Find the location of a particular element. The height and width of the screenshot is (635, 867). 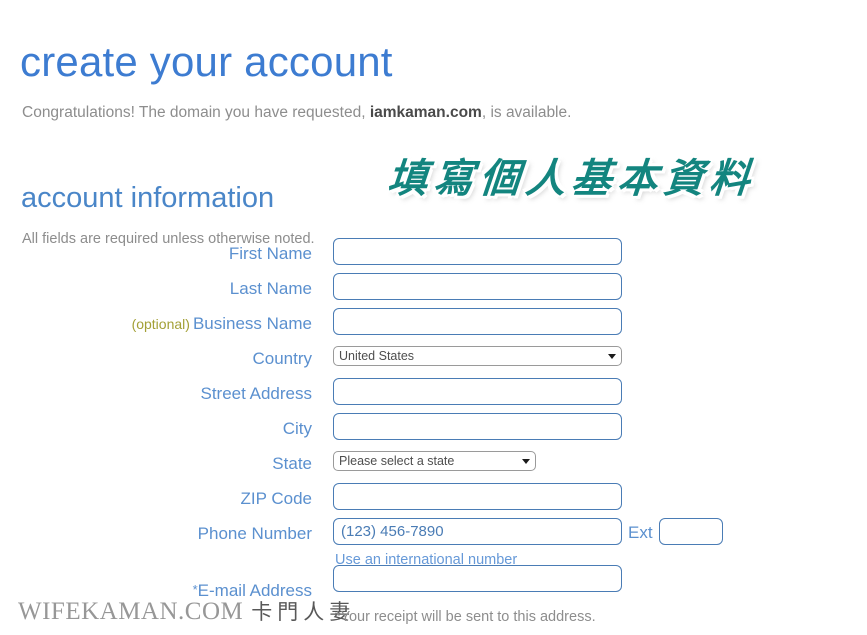

label-ext: Ext is located at coordinates (640, 532).